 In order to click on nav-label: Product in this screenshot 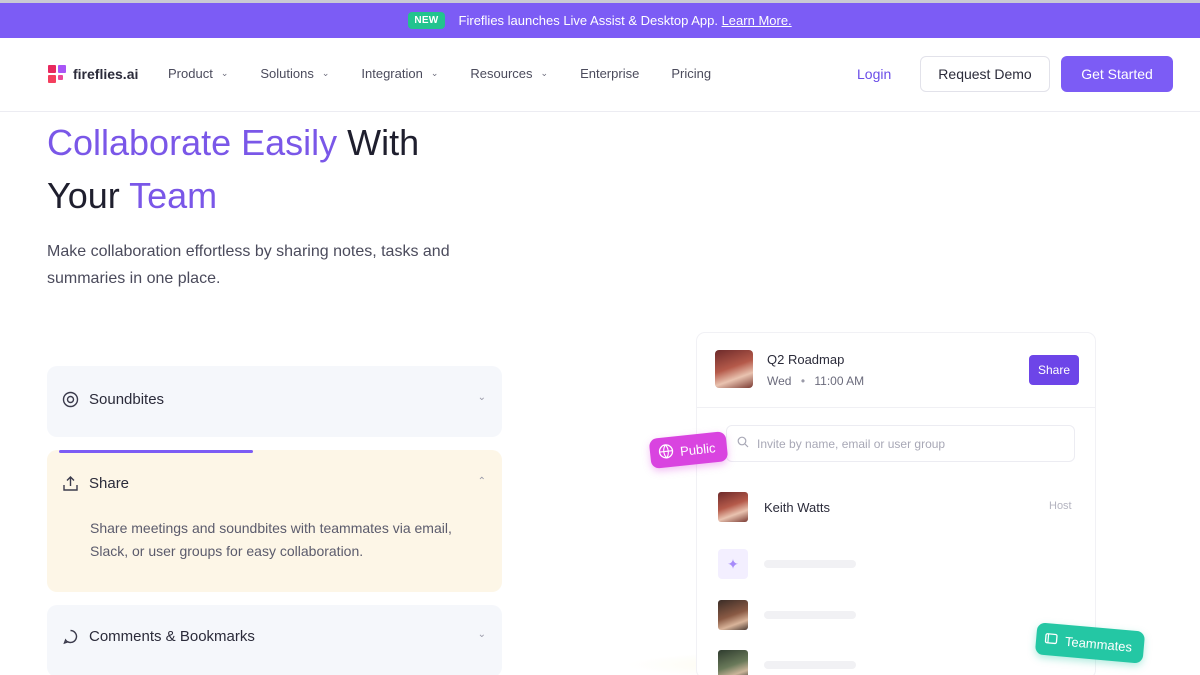, I will do `click(190, 73)`.